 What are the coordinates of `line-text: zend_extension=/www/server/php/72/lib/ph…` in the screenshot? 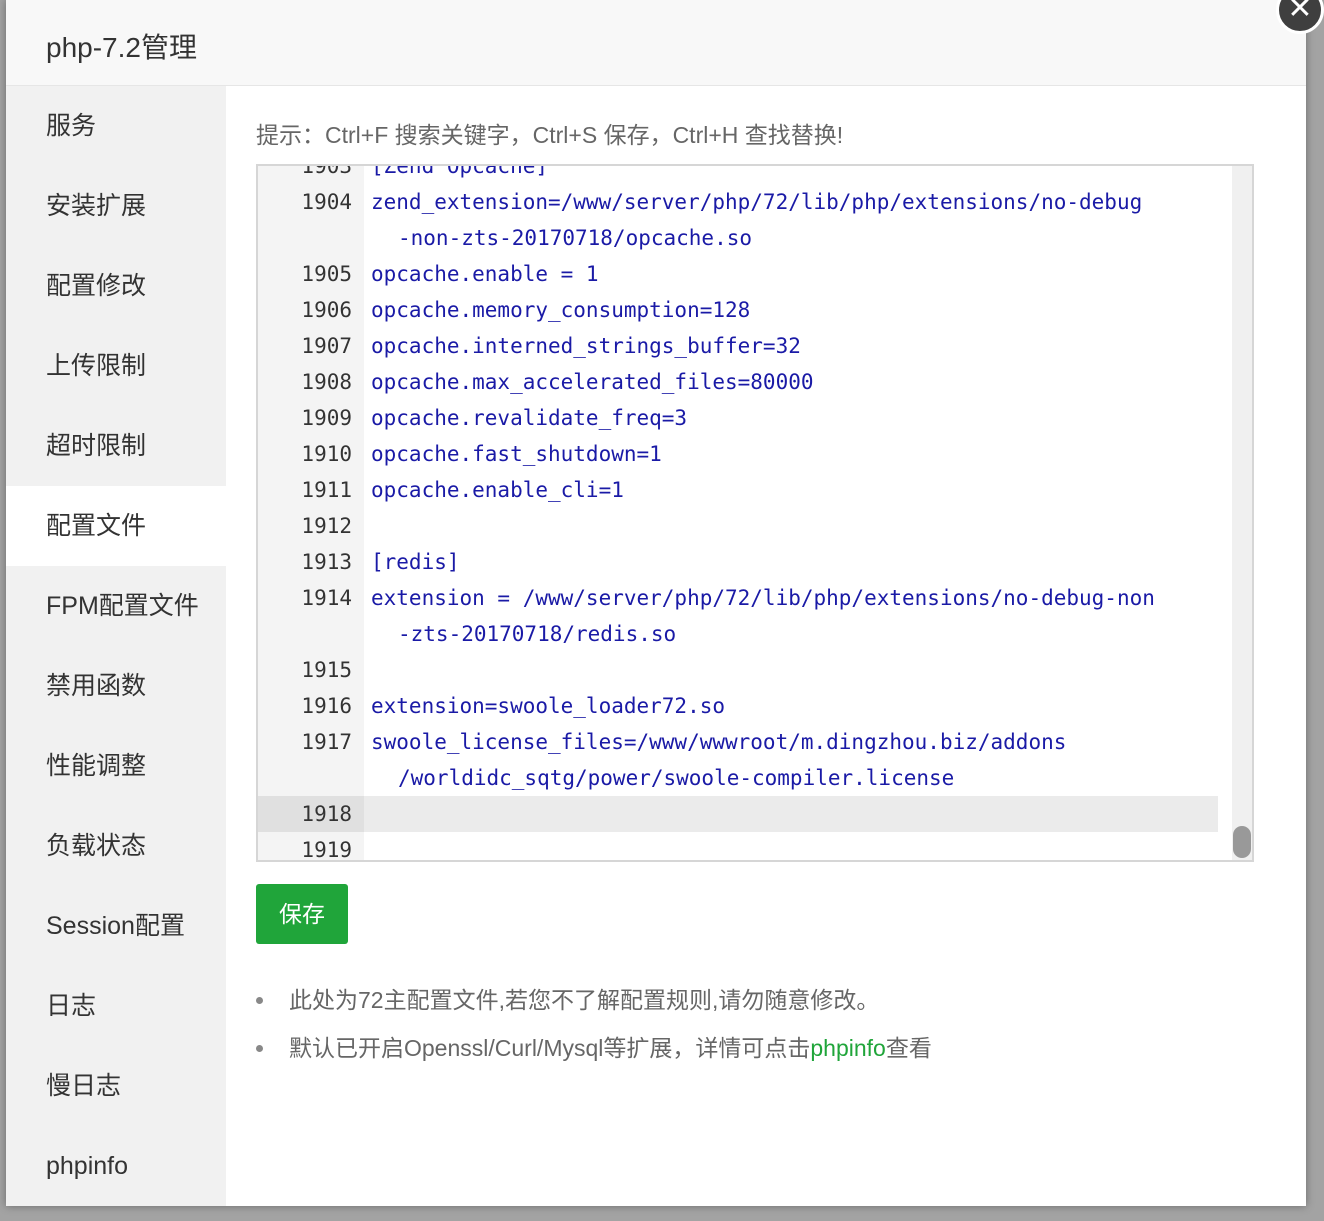 It's located at (757, 202).